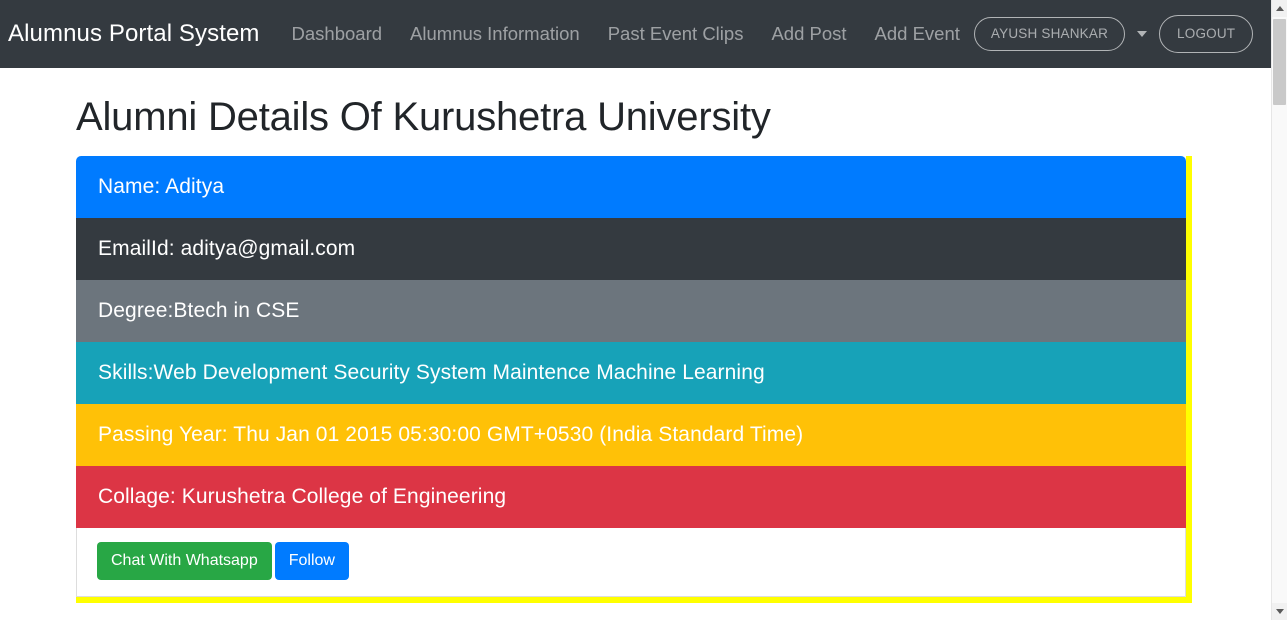 Image resolution: width=1287 pixels, height=620 pixels. Describe the element at coordinates (337, 34) in the screenshot. I see `nav-link-dashboard: Dashboard` at that location.